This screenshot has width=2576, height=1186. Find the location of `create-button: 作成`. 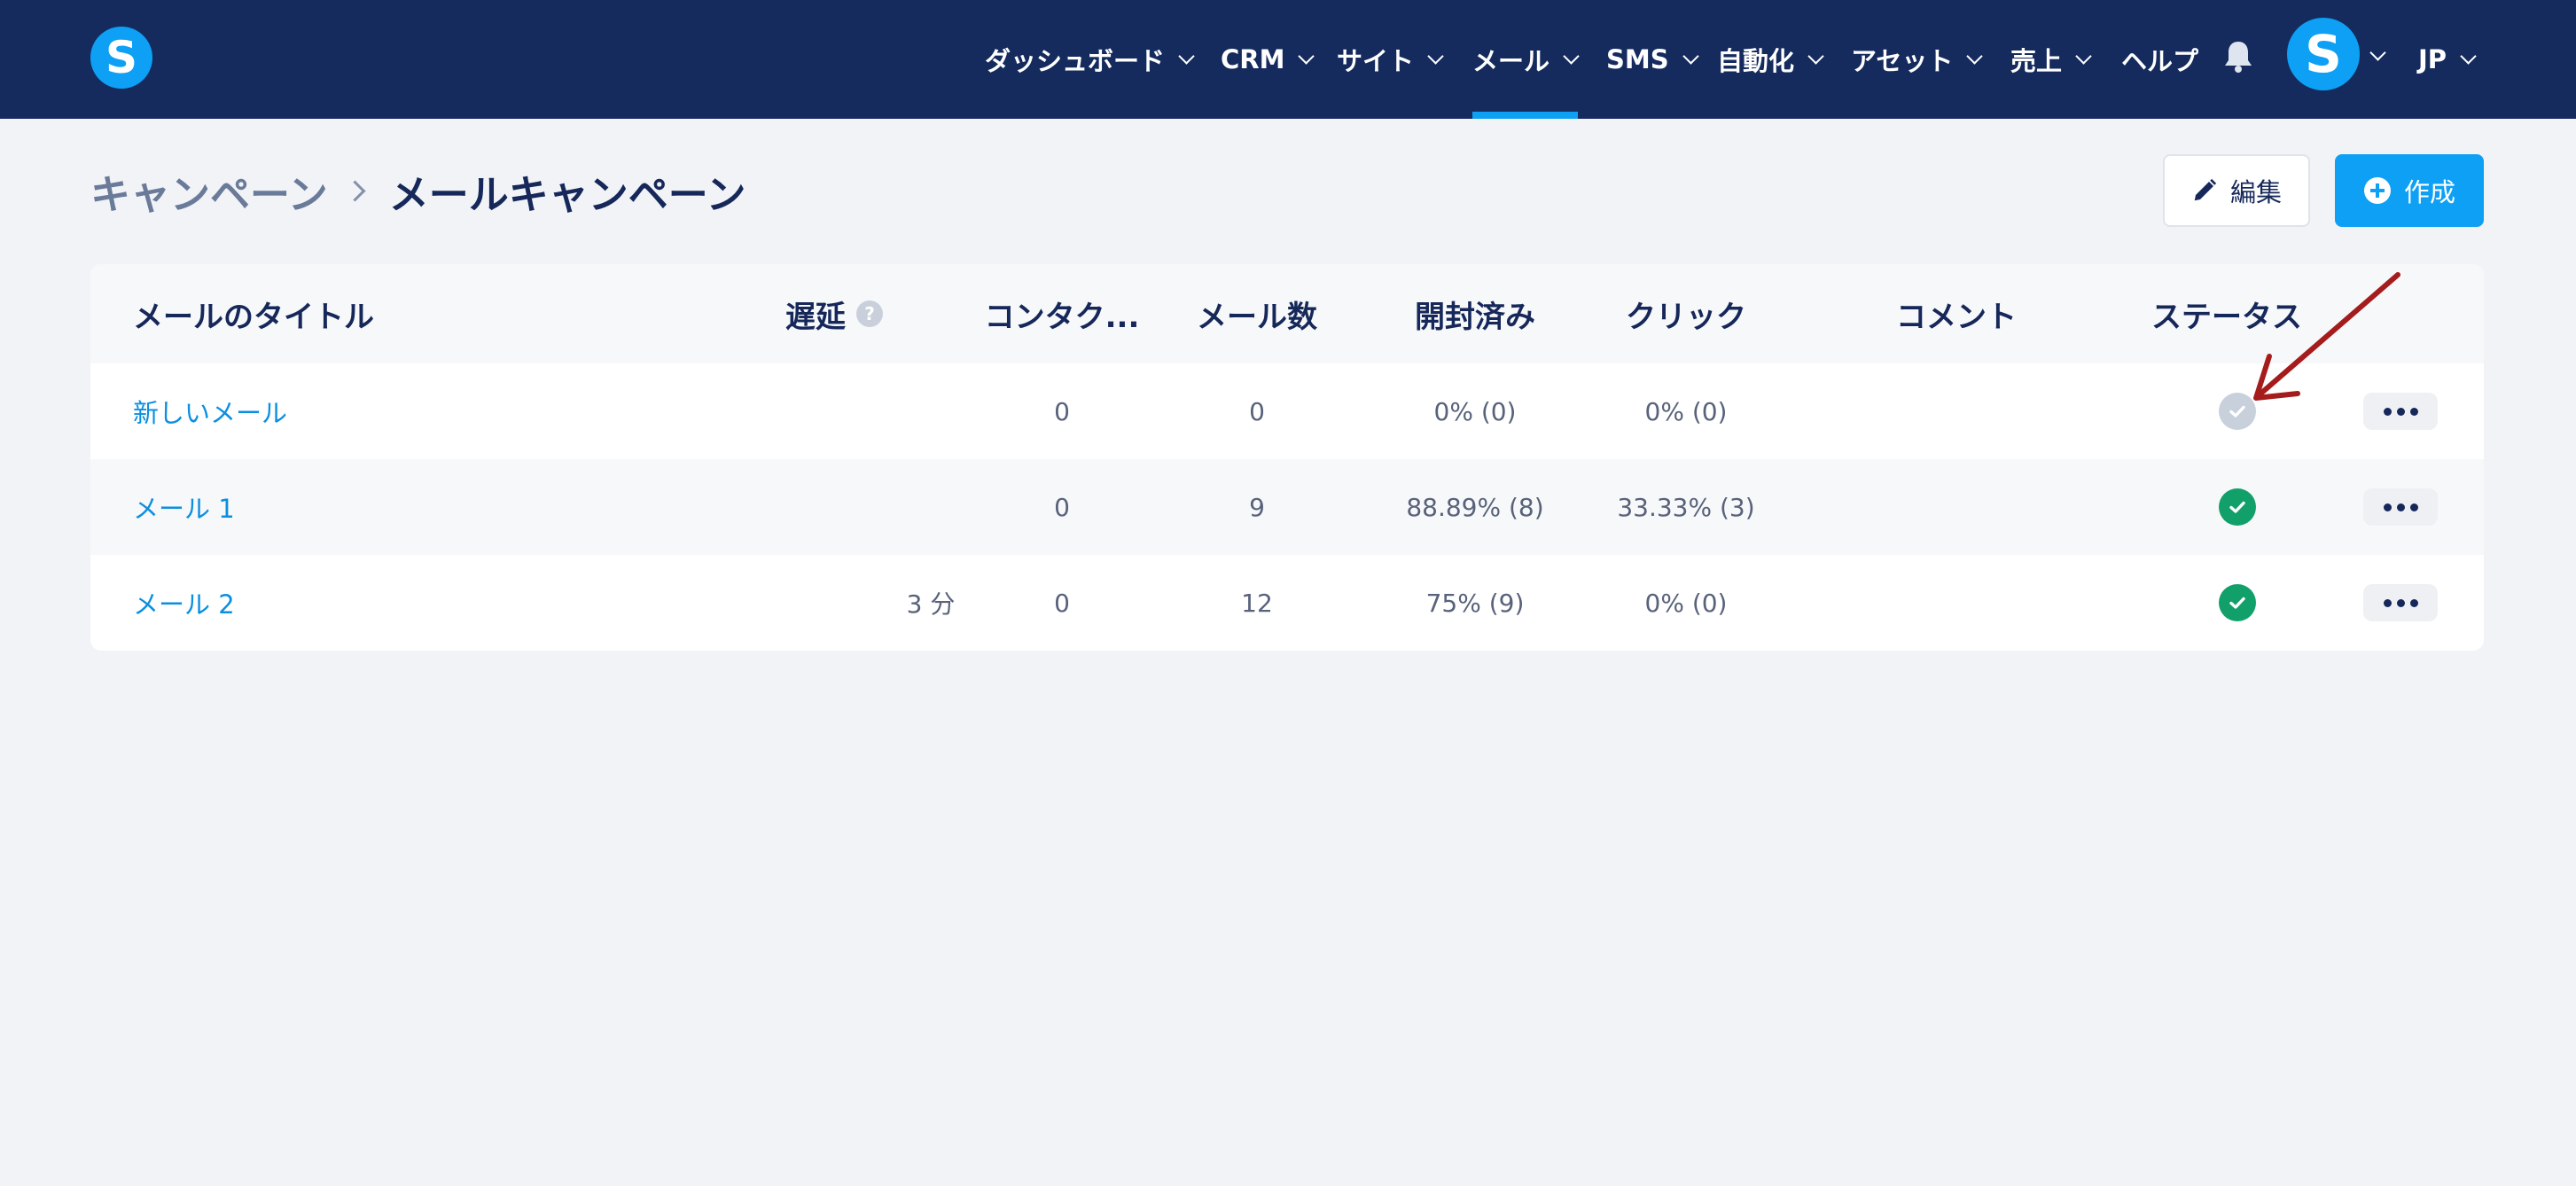

create-button: 作成 is located at coordinates (2409, 190).